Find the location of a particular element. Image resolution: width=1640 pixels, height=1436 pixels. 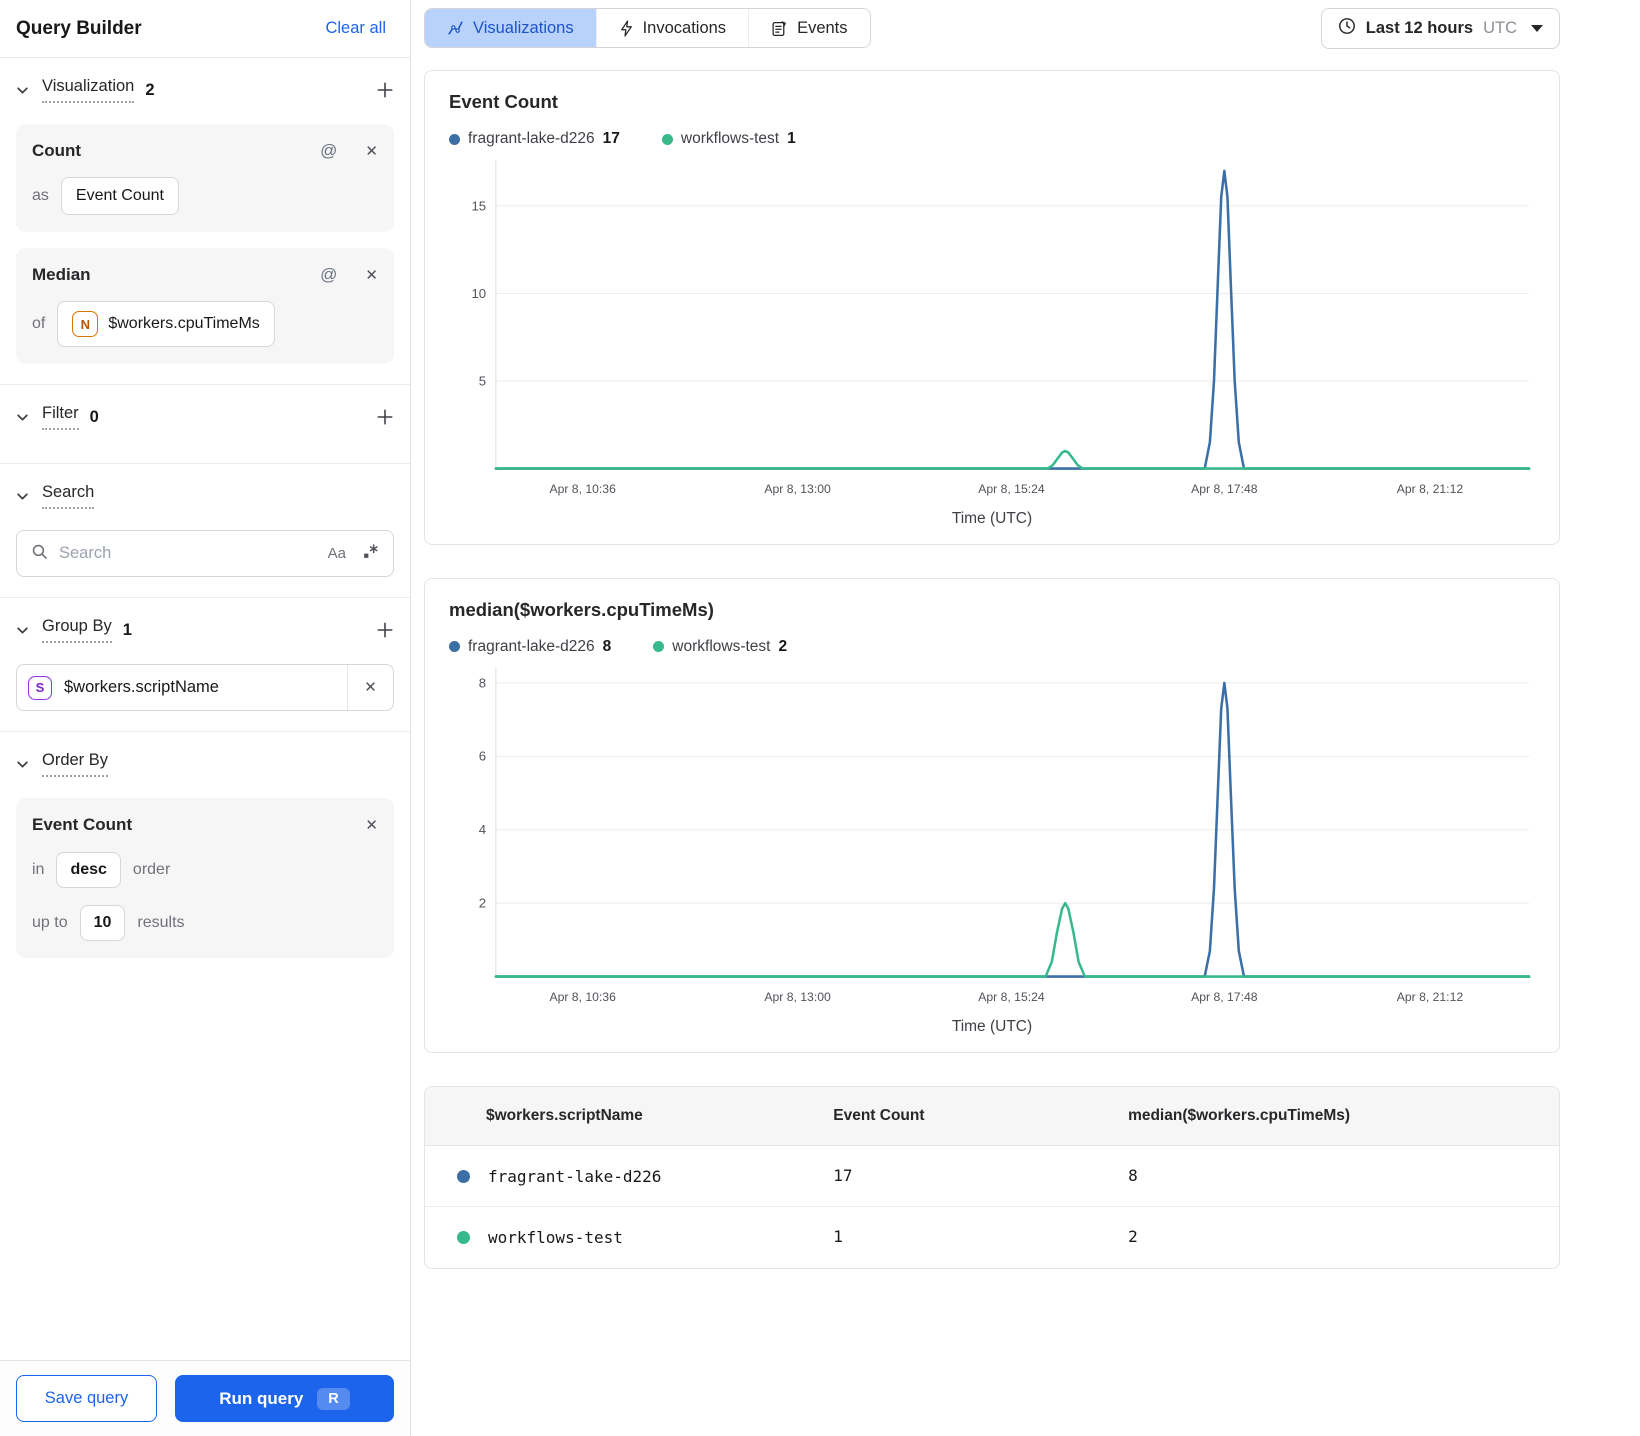

field-value: $workers.cpuTimeMs is located at coordinates (184, 323).